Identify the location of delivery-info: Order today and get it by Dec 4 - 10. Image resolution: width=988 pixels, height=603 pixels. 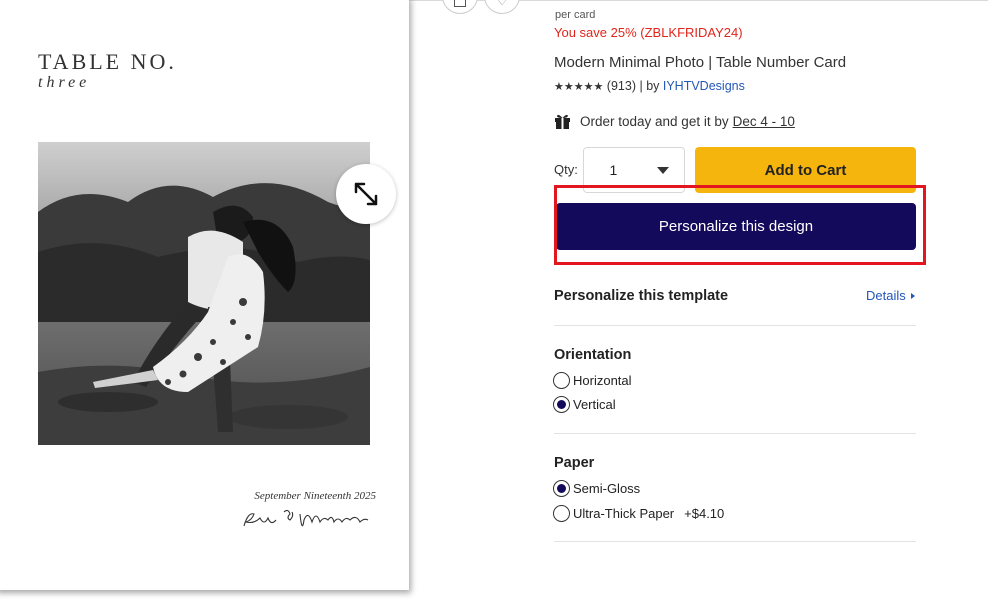
(674, 121).